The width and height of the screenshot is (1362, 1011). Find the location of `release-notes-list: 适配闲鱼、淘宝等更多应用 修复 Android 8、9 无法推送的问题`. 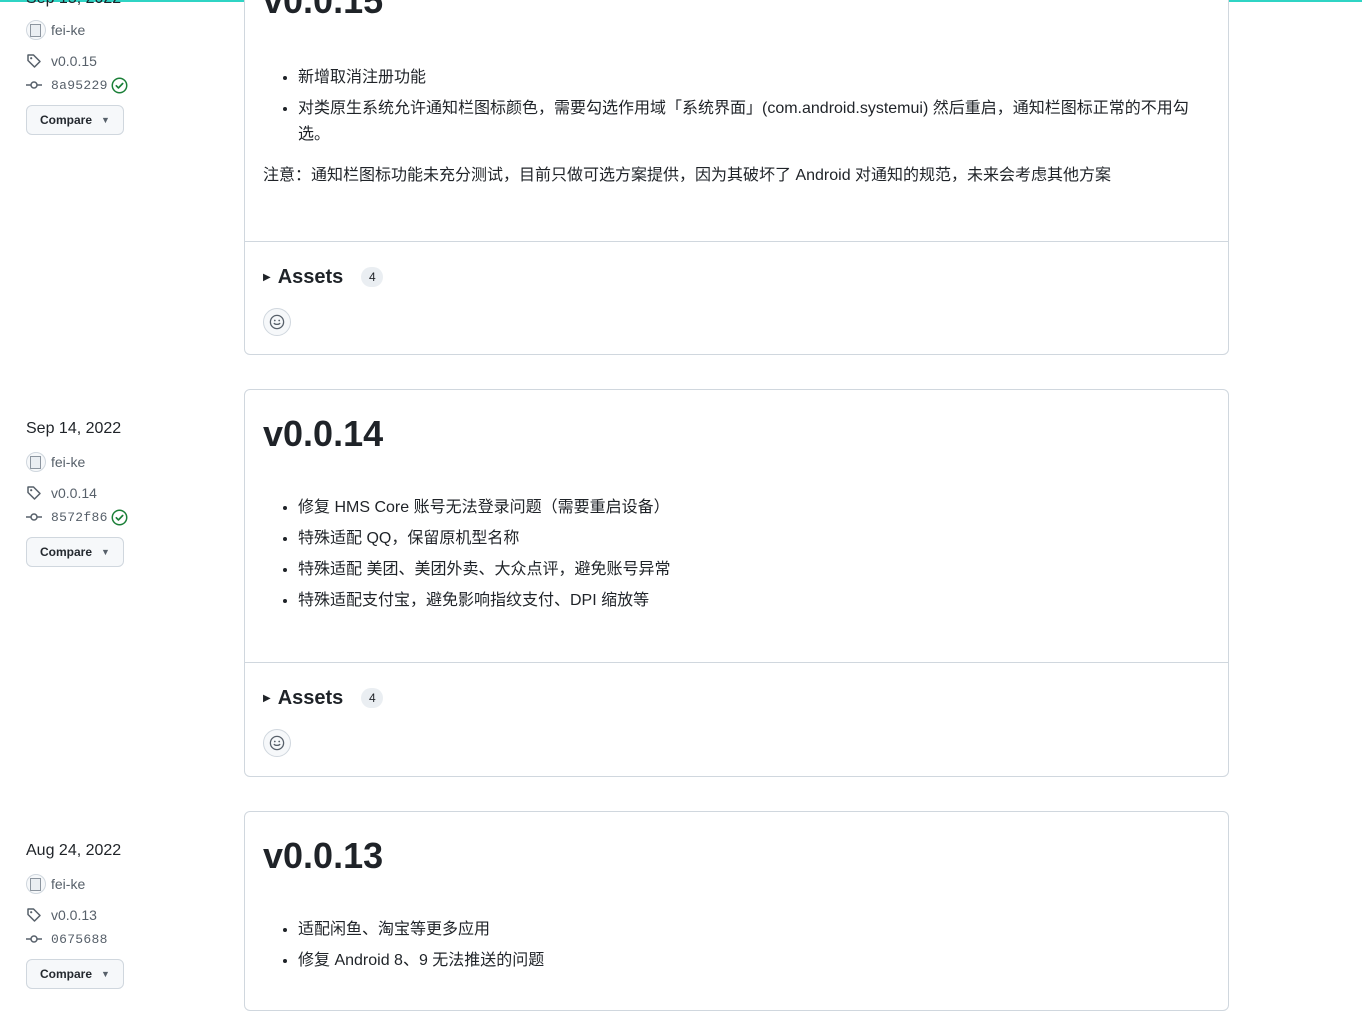

release-notes-list: 适配闲鱼、淘宝等更多应用 修复 Android 8、9 无法推送的问题 is located at coordinates (735, 947).